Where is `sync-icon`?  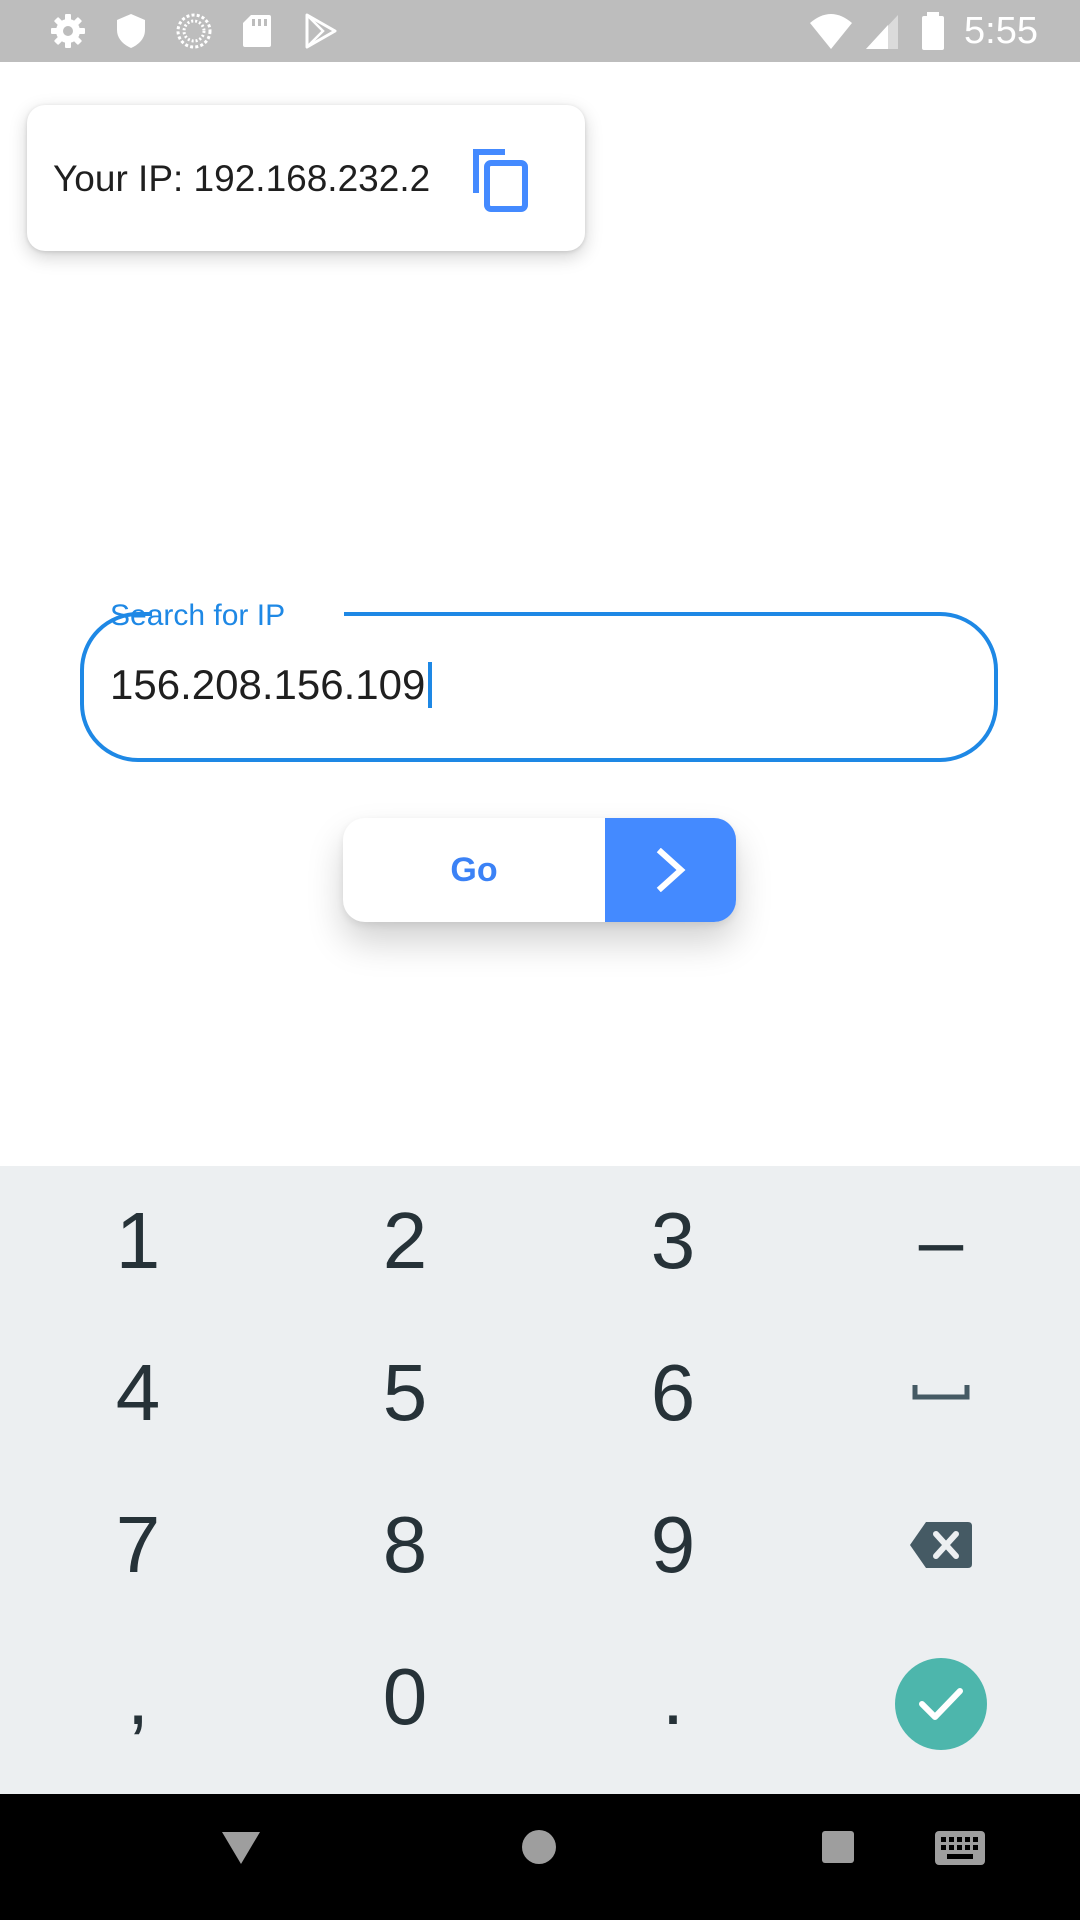
sync-icon is located at coordinates (194, 31).